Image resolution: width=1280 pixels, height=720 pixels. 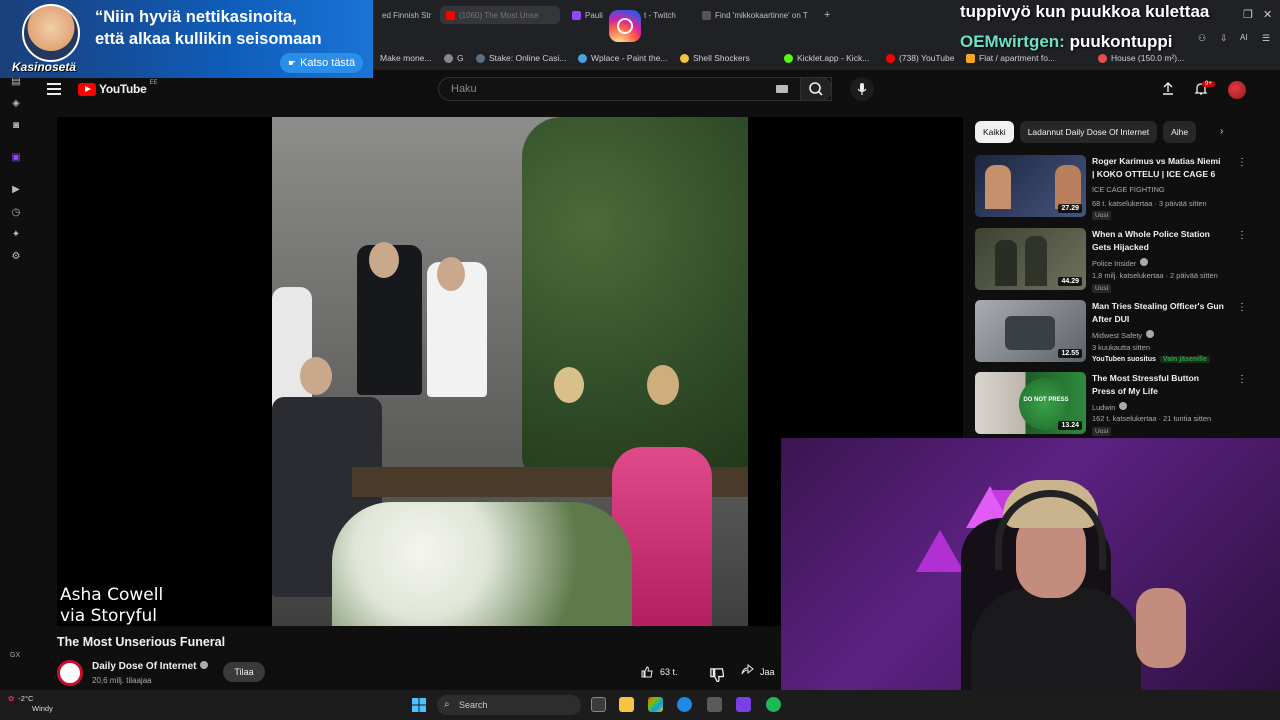 I want to click on channel-name: Daily Dose Of Internet, so click(x=150, y=666).